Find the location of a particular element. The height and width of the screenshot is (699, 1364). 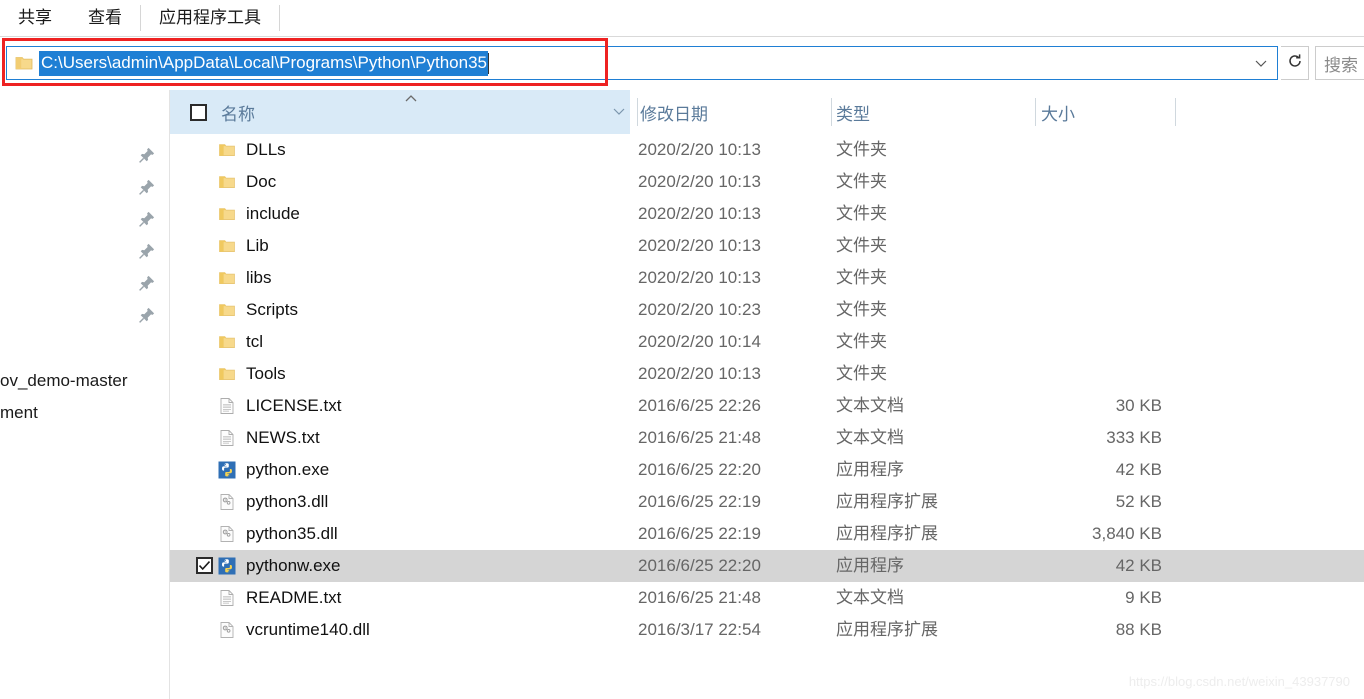

file-size-cell: 3,840 KB is located at coordinates (1127, 533).